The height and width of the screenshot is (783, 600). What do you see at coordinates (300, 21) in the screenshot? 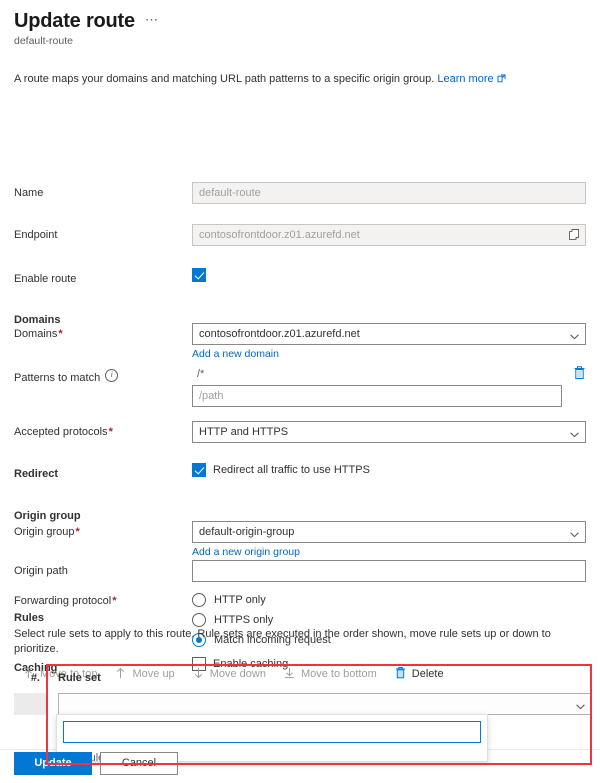
I see `title-row: Update route ⋯` at bounding box center [300, 21].